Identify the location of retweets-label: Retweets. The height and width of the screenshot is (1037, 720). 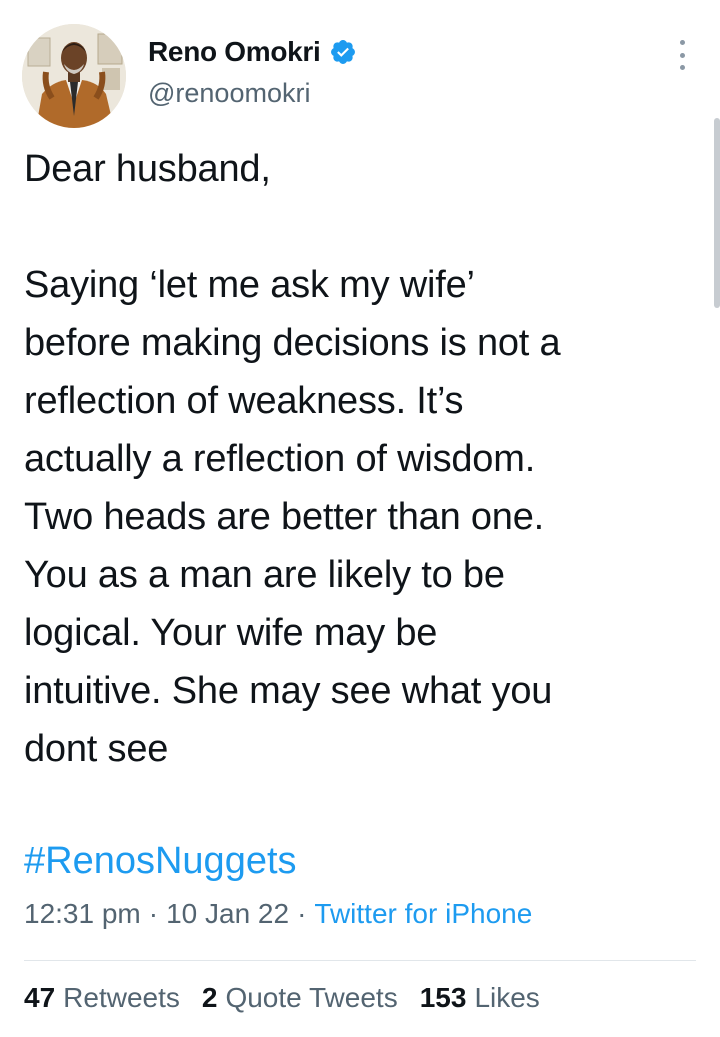
(121, 997).